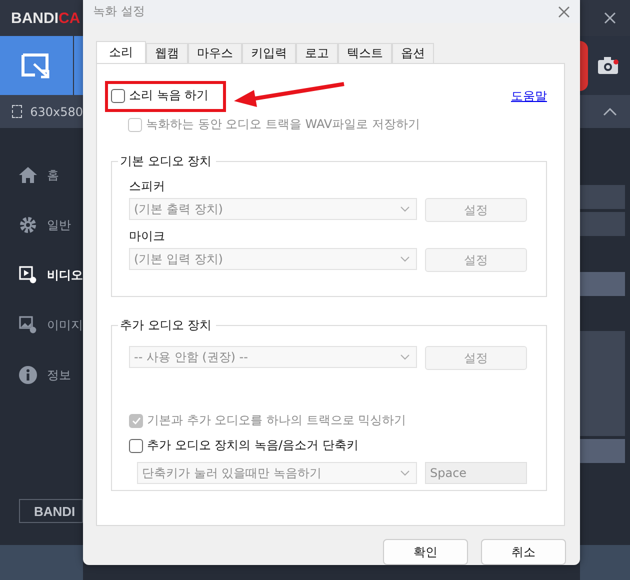  I want to click on image-settings-icon, so click(28, 325).